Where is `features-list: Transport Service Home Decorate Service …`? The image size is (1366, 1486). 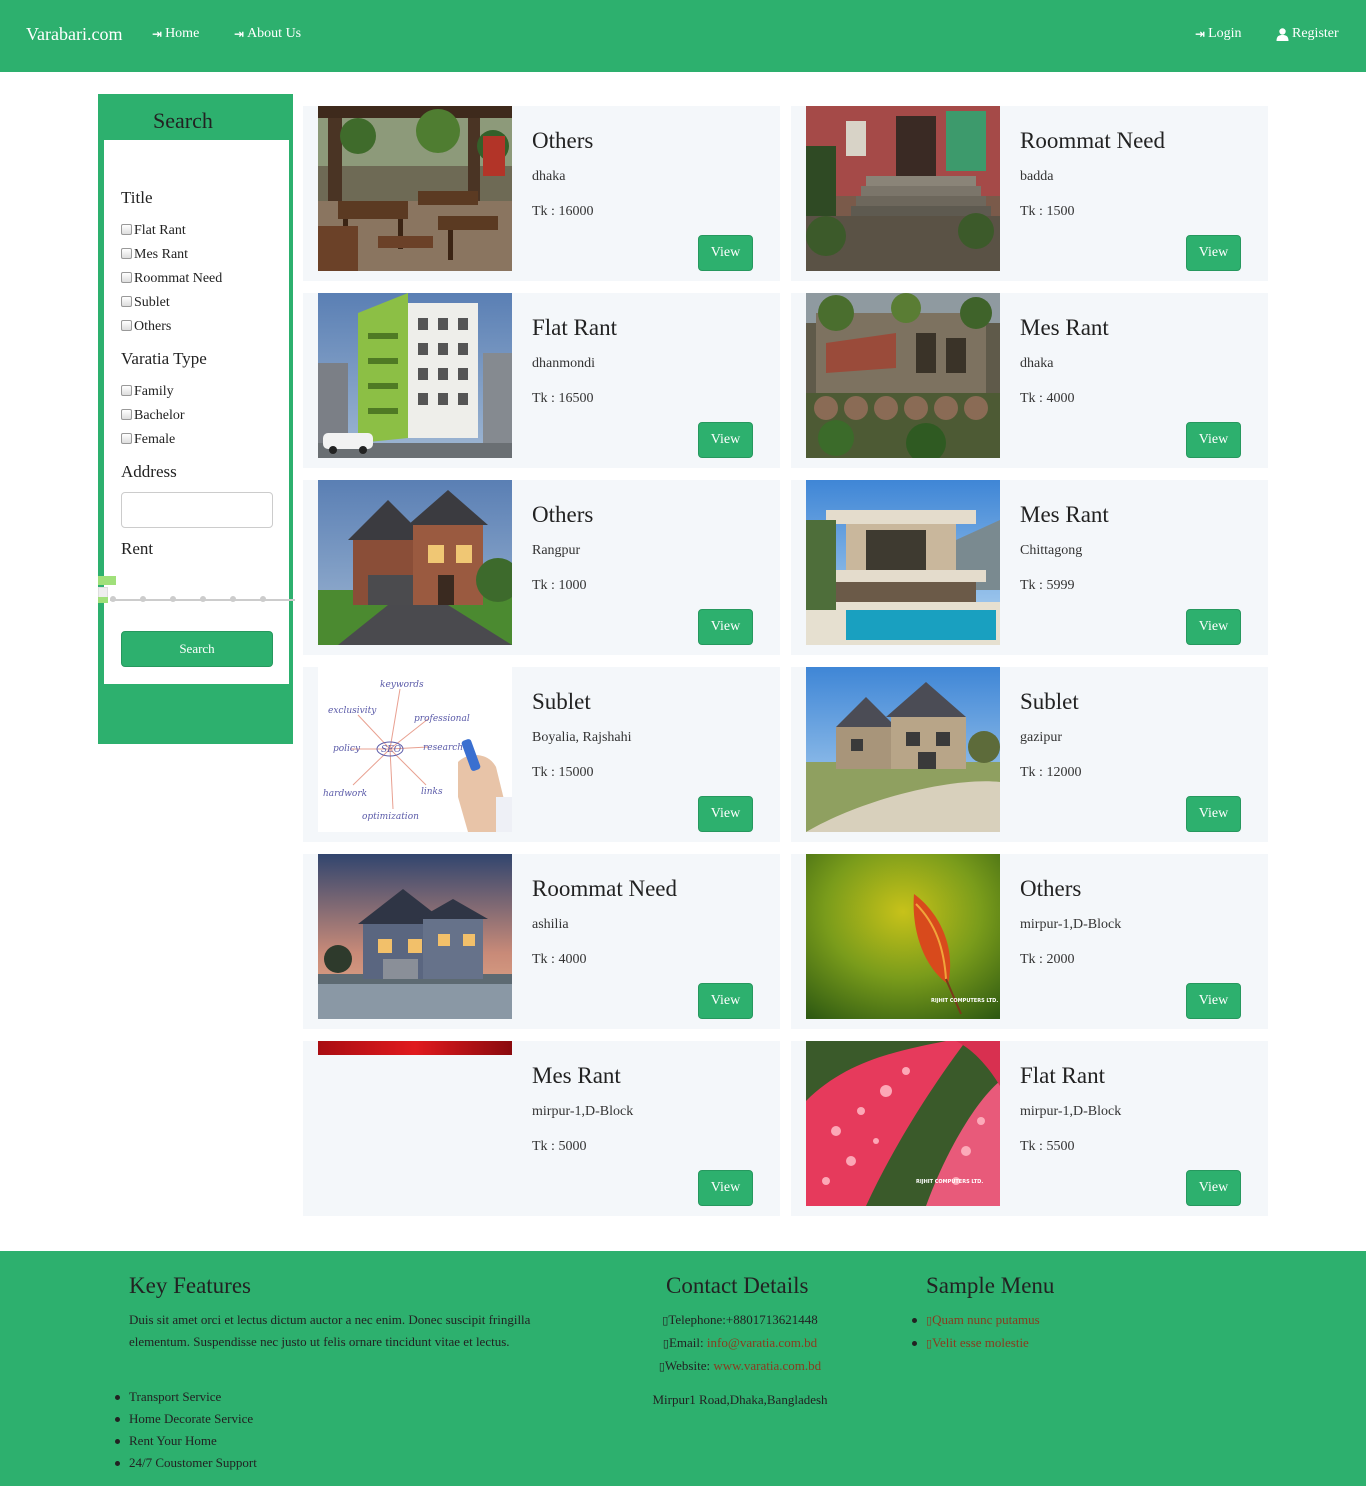 features-list: Transport Service Home Decorate Service … is located at coordinates (186, 1430).